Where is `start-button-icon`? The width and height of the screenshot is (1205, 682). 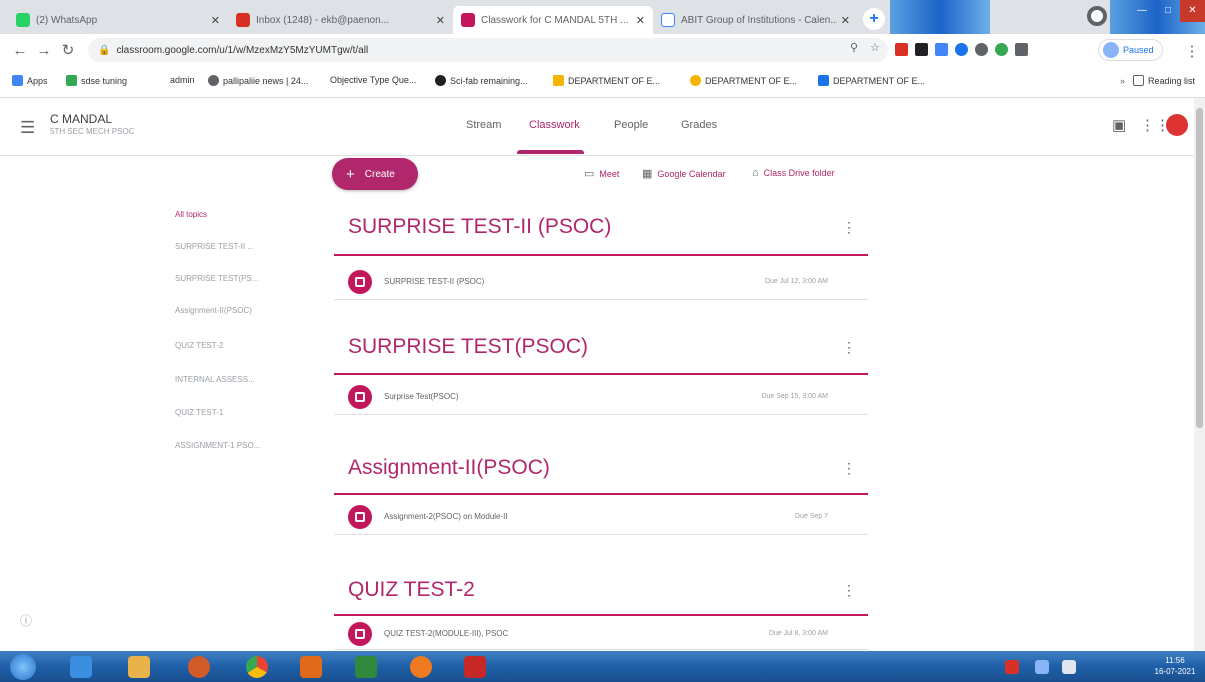
start-button-icon is located at coordinates (23, 667).